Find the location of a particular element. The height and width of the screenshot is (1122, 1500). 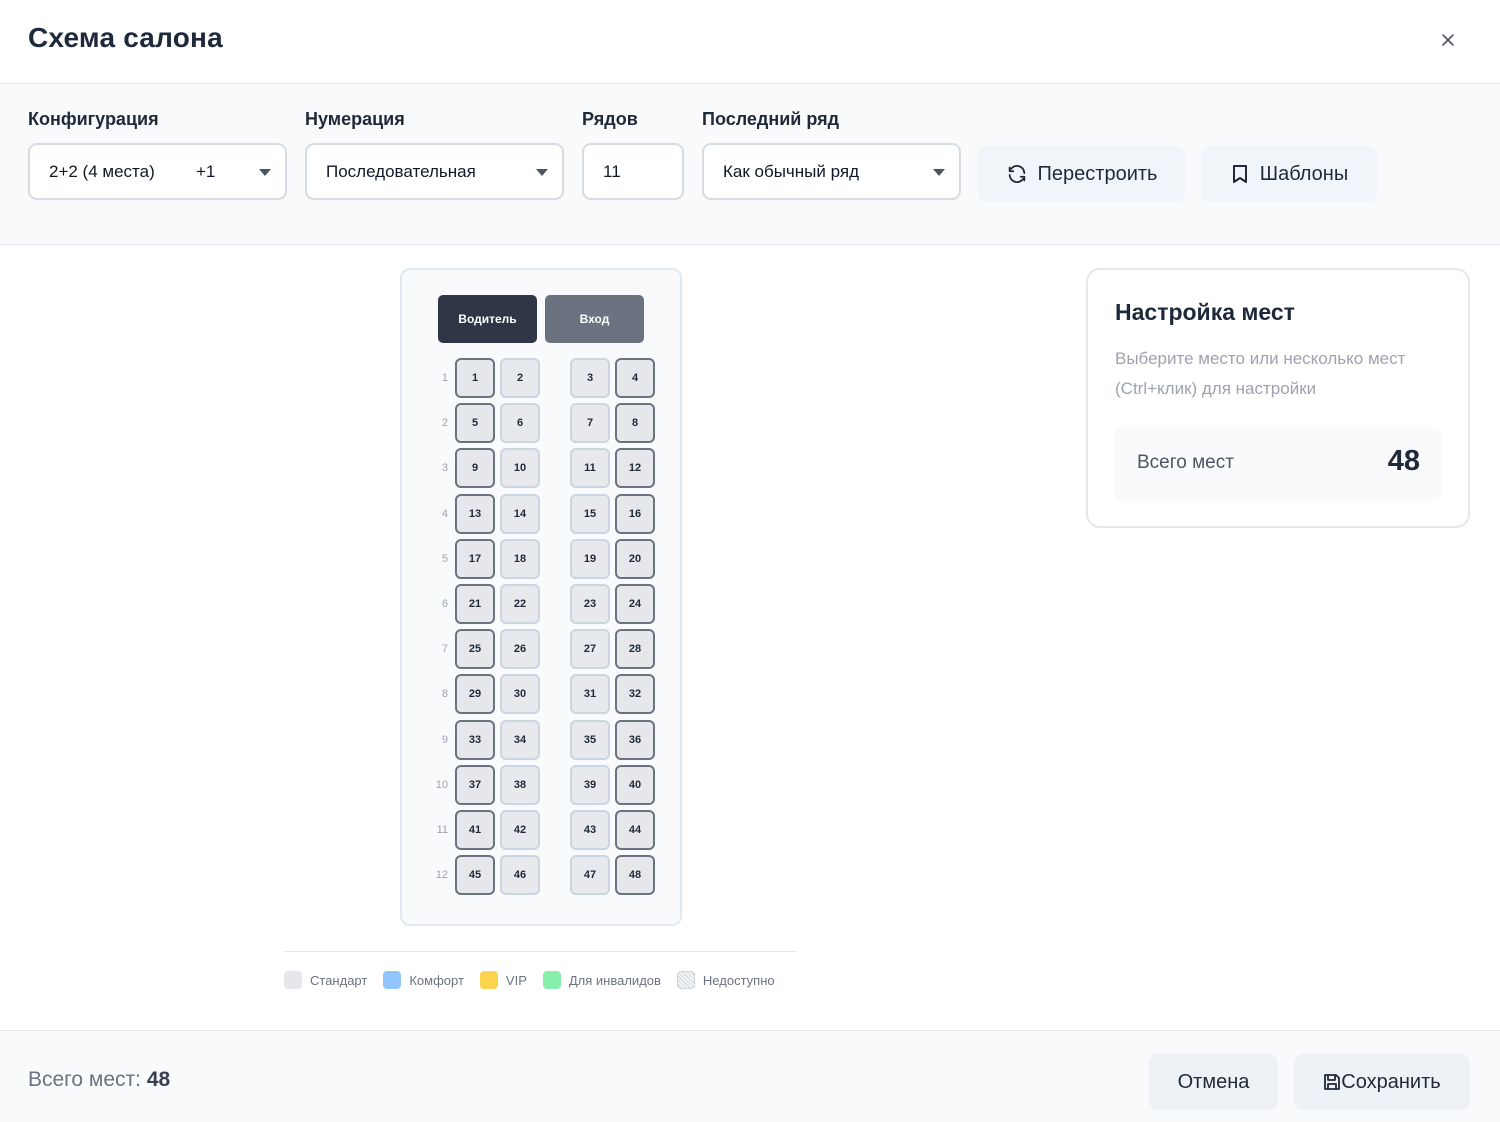

save-label: Сохранить is located at coordinates (1391, 1081).